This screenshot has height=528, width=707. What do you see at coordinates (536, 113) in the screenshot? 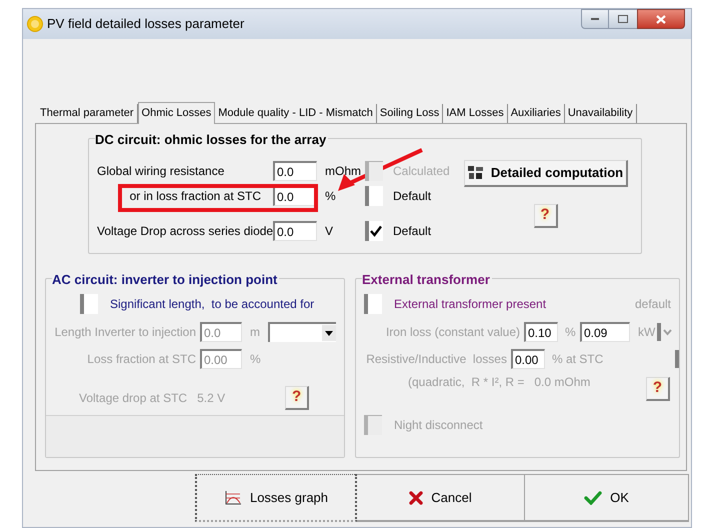
I see `tab: Auxiliaries` at bounding box center [536, 113].